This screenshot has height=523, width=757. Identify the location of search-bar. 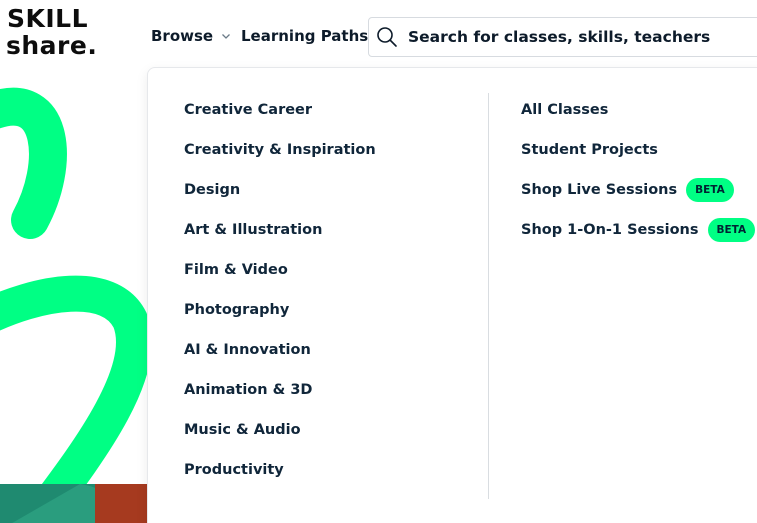
(562, 37).